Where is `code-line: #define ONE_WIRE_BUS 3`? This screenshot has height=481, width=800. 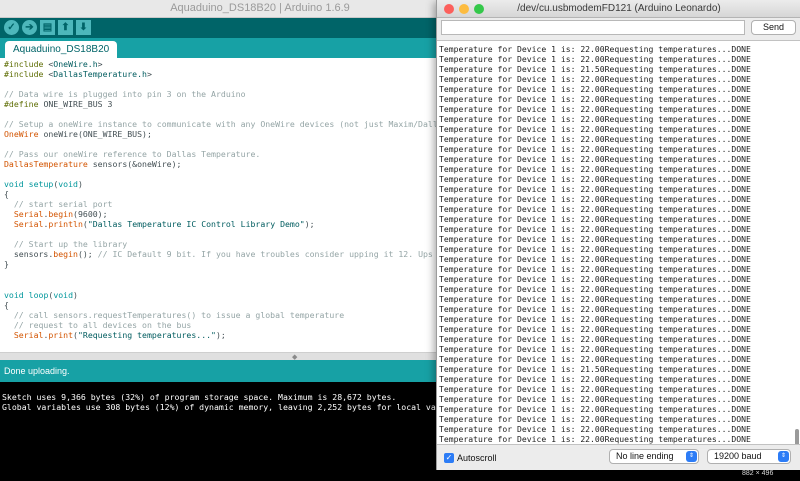
code-line: #define ONE_WIRE_BUS 3 is located at coordinates (58, 104).